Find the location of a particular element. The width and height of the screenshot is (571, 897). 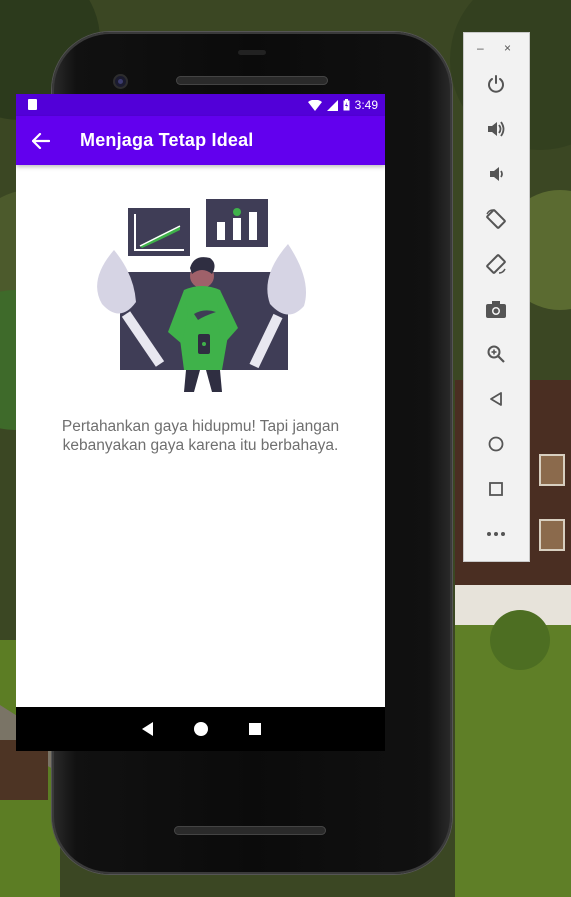

fitness-illustration is located at coordinates (201, 295).